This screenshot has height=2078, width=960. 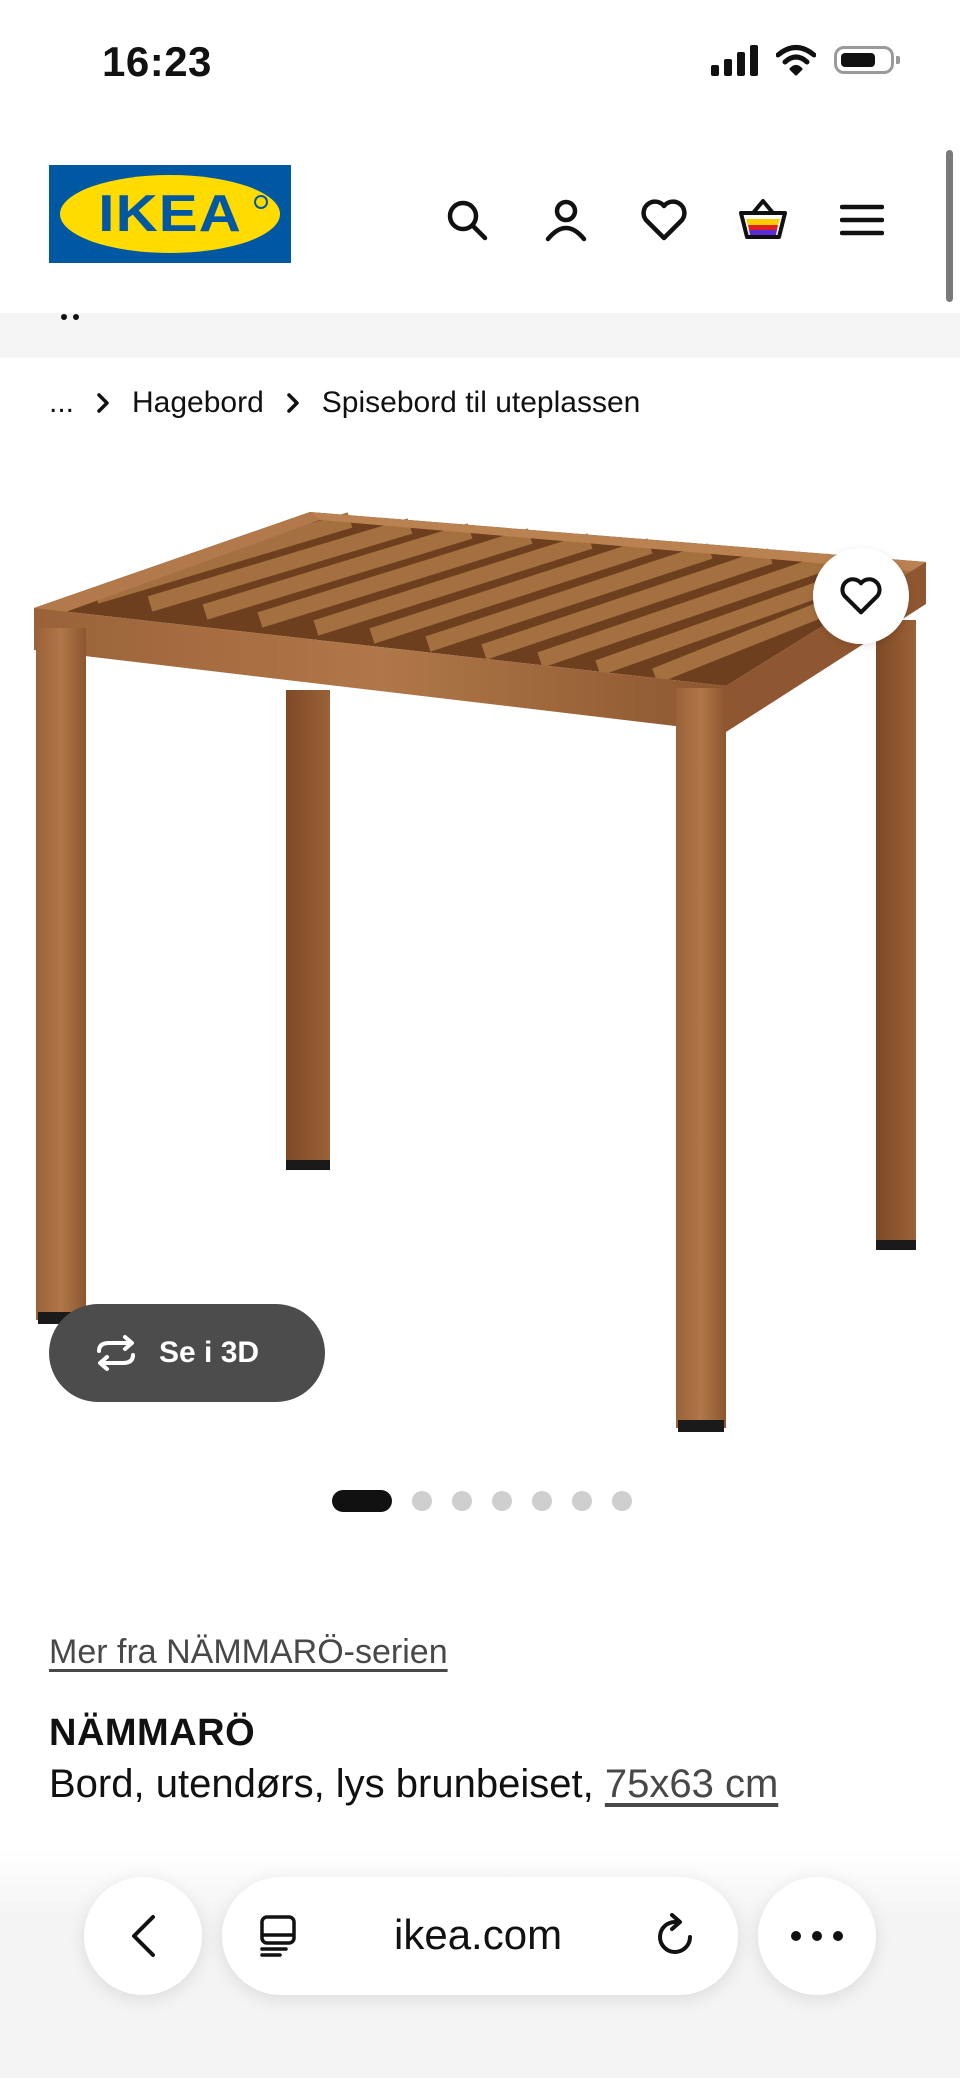 I want to click on breadcrumb-spisebord: Spisebord til uteplassen, so click(x=481, y=403).